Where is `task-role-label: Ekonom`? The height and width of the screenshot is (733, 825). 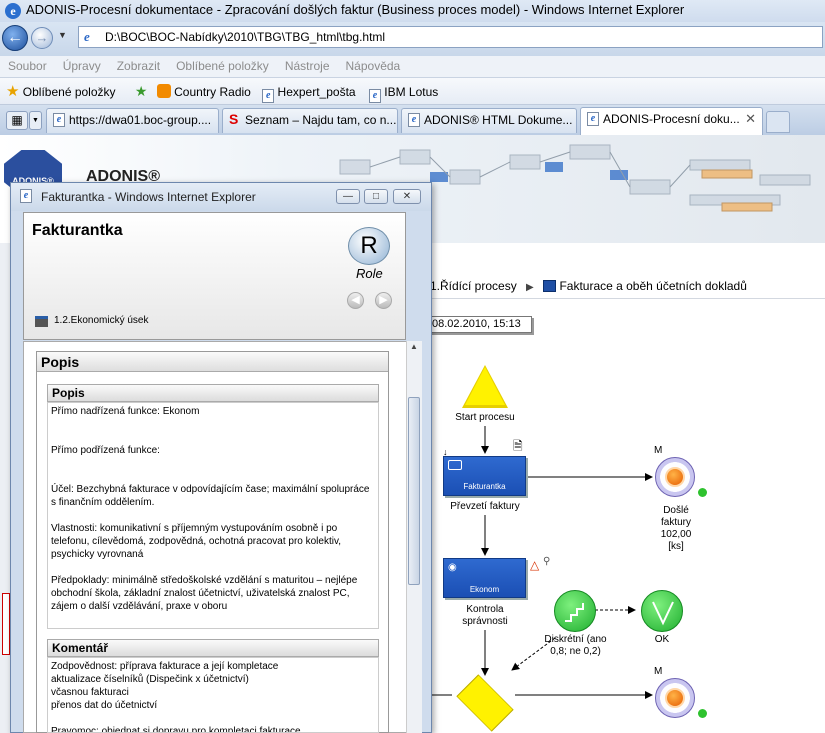 task-role-label: Ekonom is located at coordinates (484, 589).